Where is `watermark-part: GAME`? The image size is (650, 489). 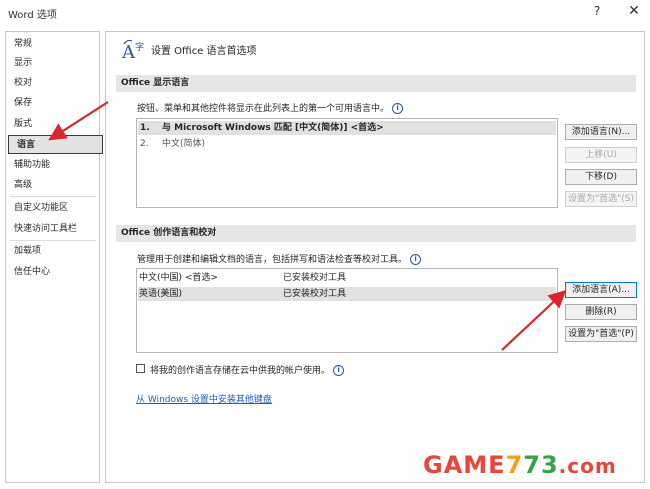 watermark-part: GAME is located at coordinates (464, 465).